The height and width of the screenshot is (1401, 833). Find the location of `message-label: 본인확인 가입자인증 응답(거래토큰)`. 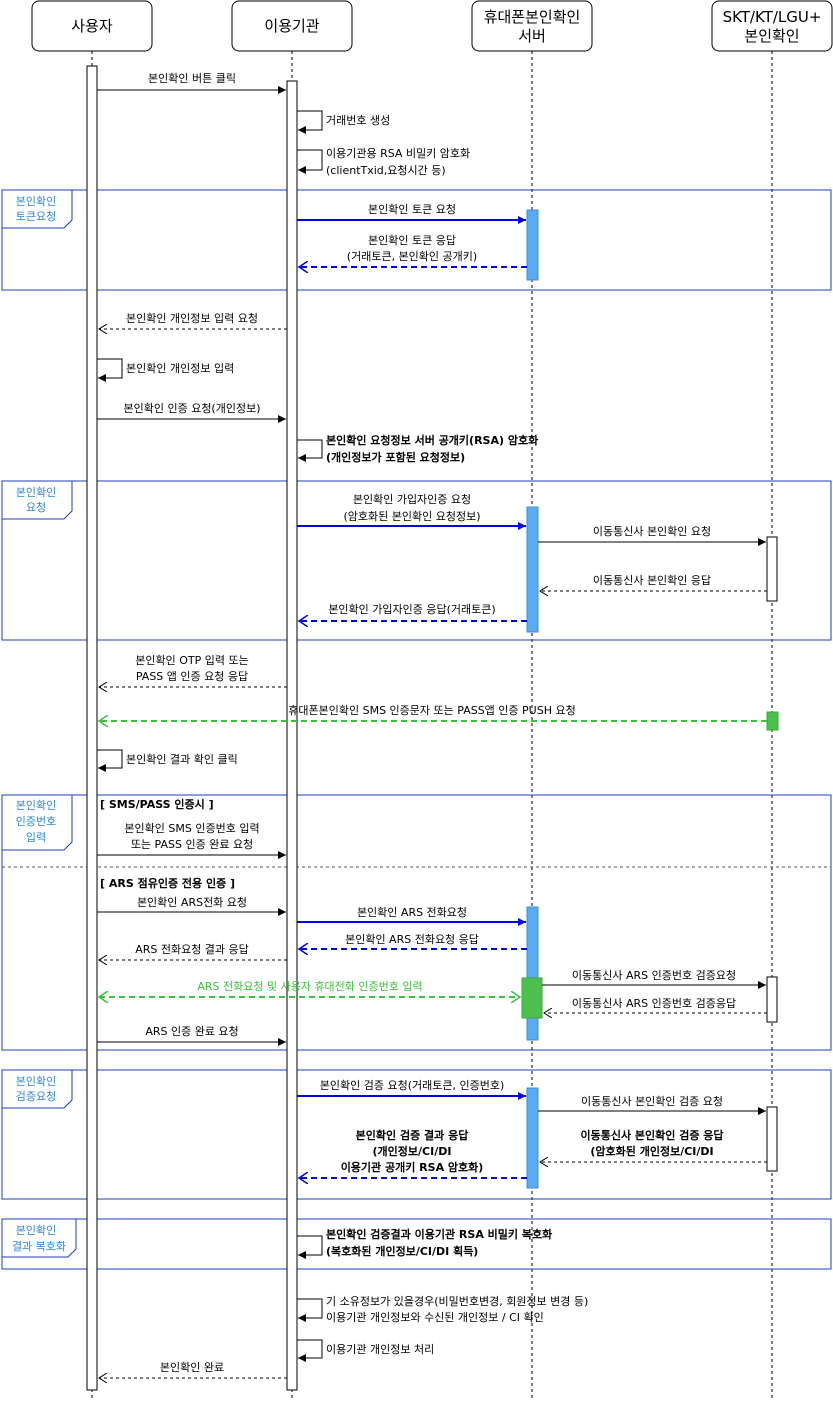

message-label: 본인확인 가입자인증 응답(거래토큰) is located at coordinates (411, 609).